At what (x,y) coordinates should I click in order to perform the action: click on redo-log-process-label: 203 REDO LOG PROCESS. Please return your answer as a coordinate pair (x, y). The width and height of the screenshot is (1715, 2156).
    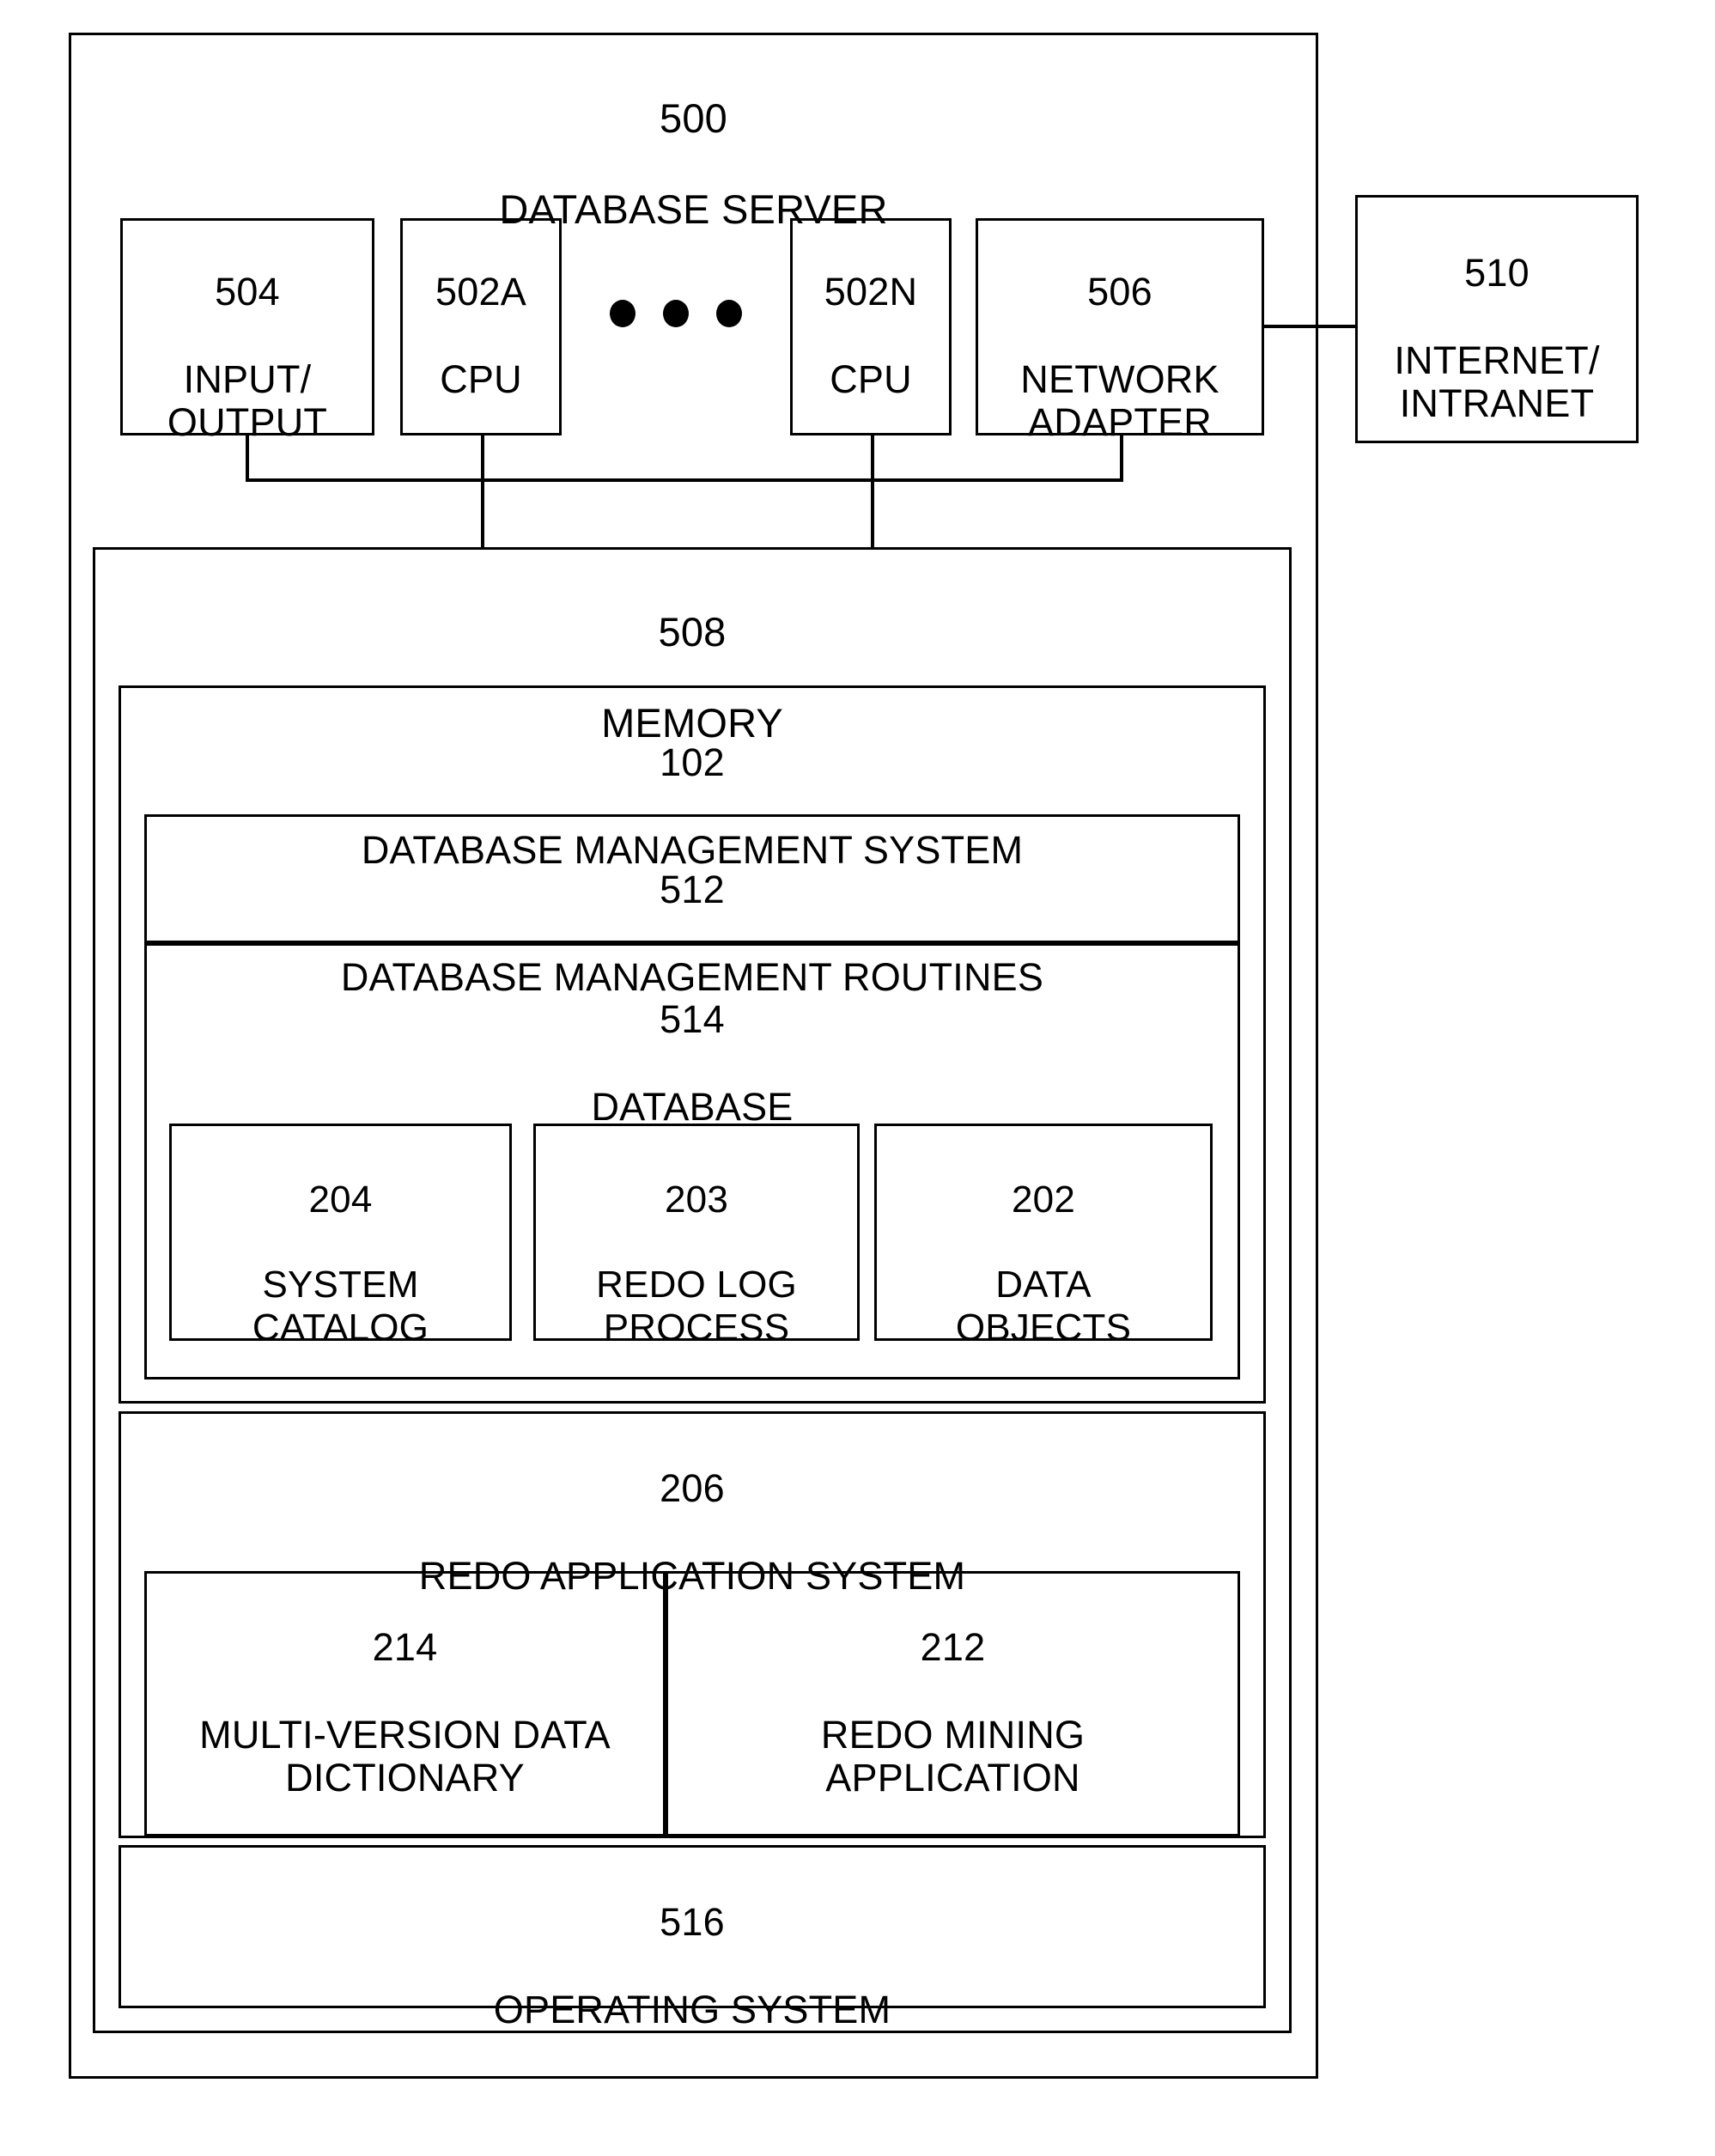
    Looking at the image, I should click on (696, 1264).